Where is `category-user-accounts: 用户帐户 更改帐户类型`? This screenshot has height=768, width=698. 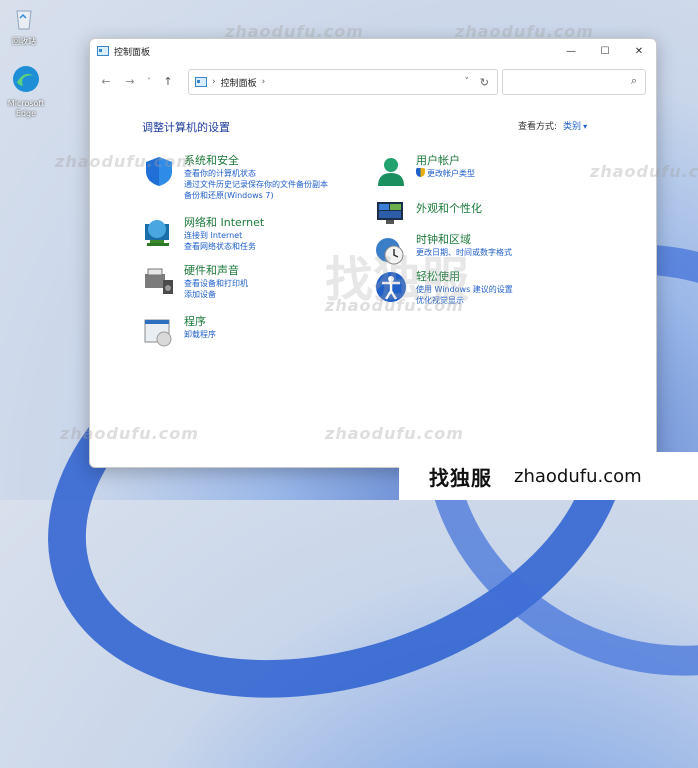
category-user-accounts: 用户帐户 更改帐户类型 is located at coordinates (424, 171).